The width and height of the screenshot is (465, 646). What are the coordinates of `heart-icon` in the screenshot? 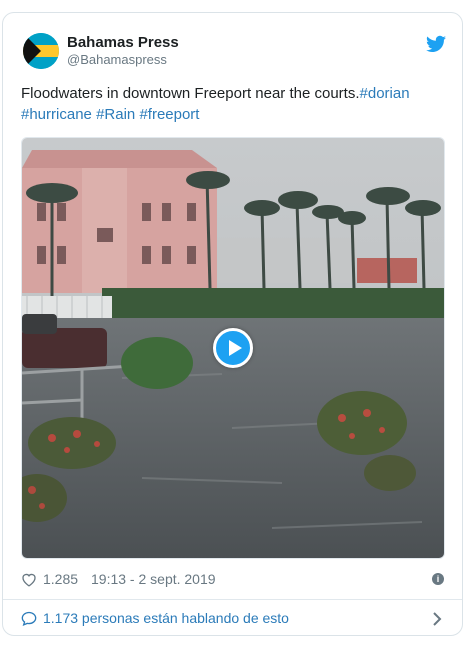 It's located at (29, 579).